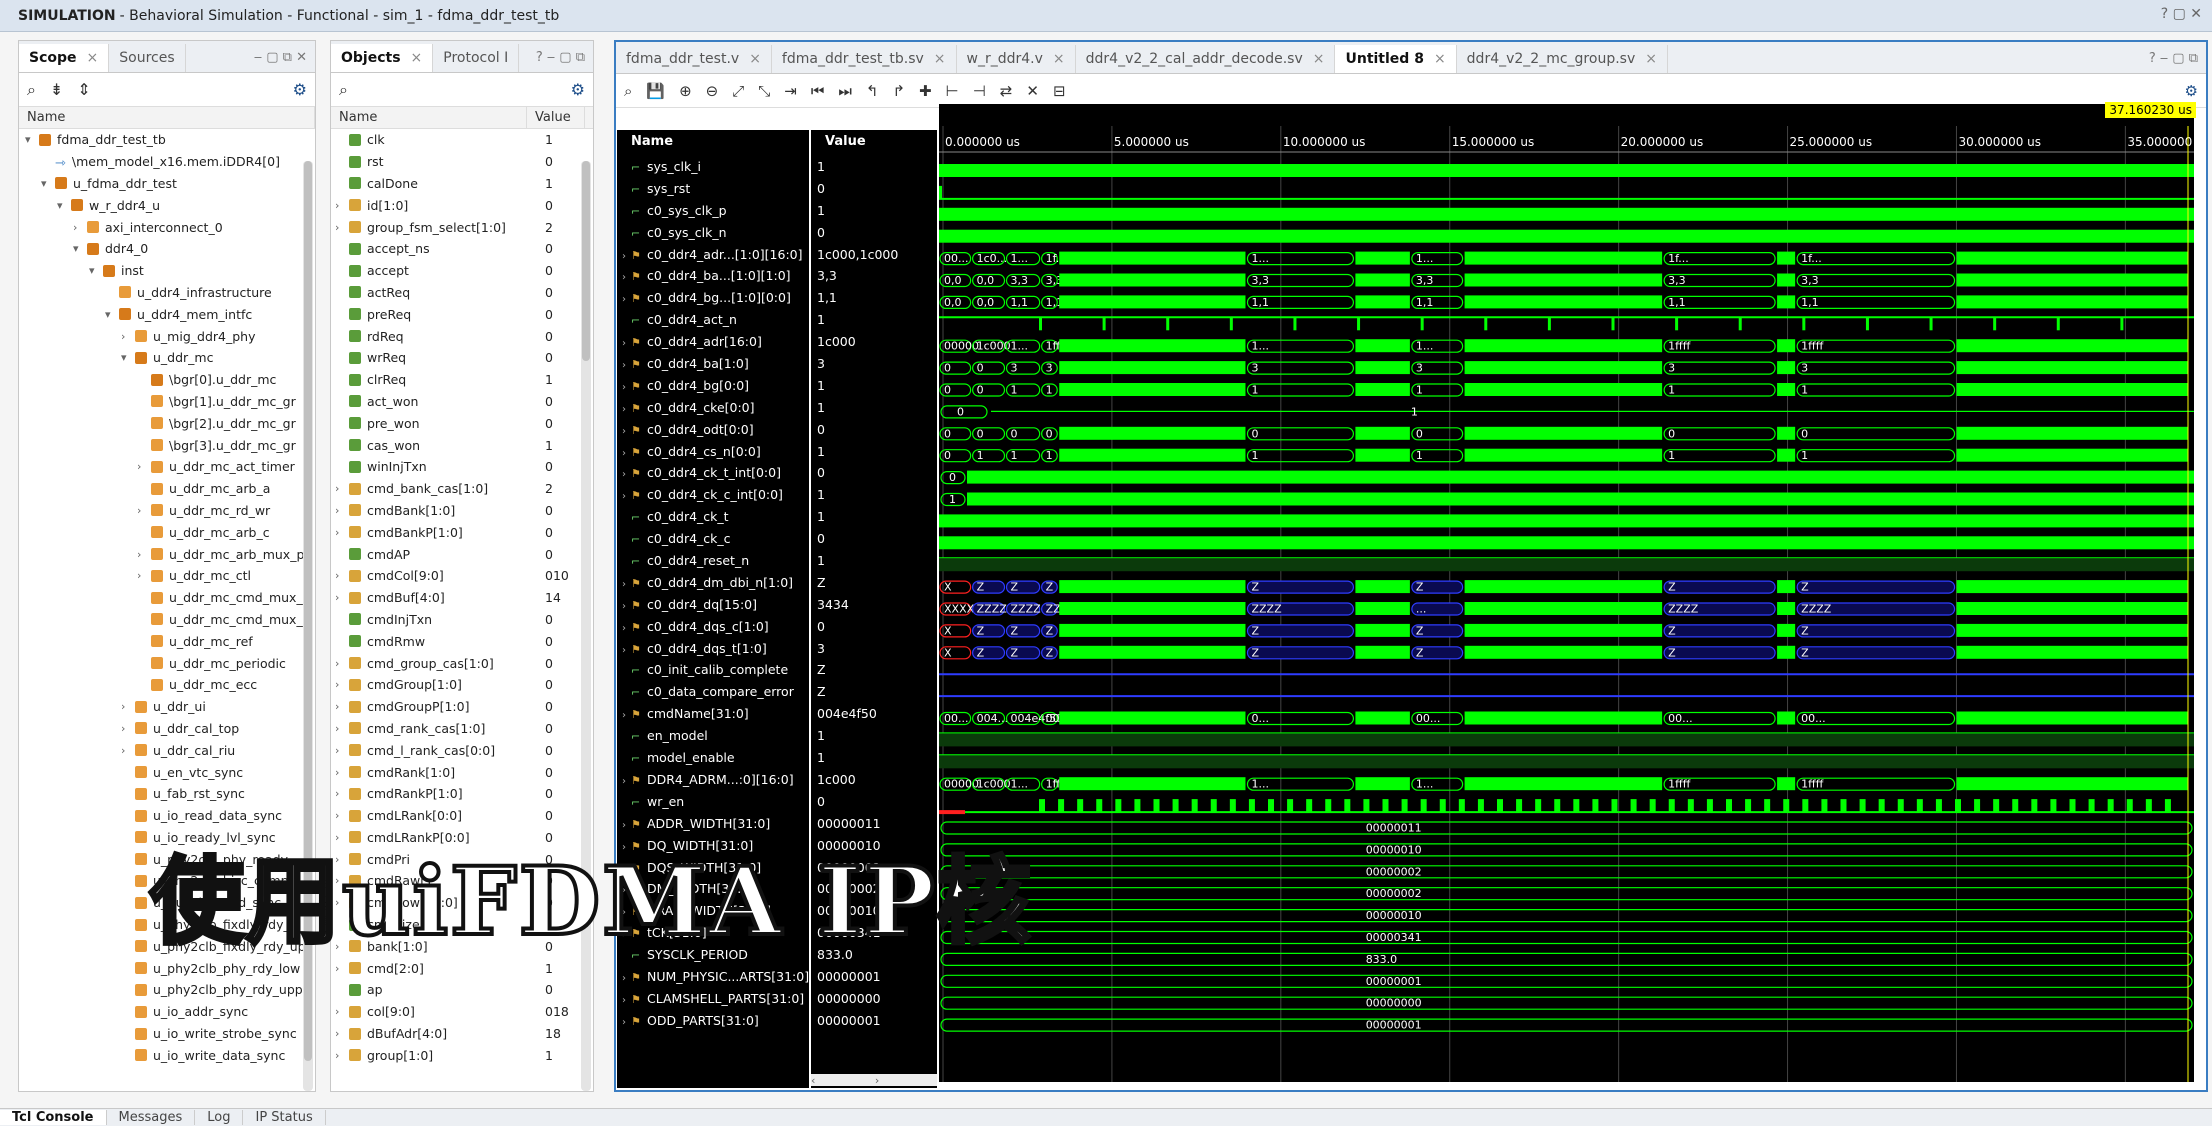 This screenshot has height=1126, width=2212. I want to click on scope-tree-item: ▾ w_r_ddr4_u, so click(167, 205).